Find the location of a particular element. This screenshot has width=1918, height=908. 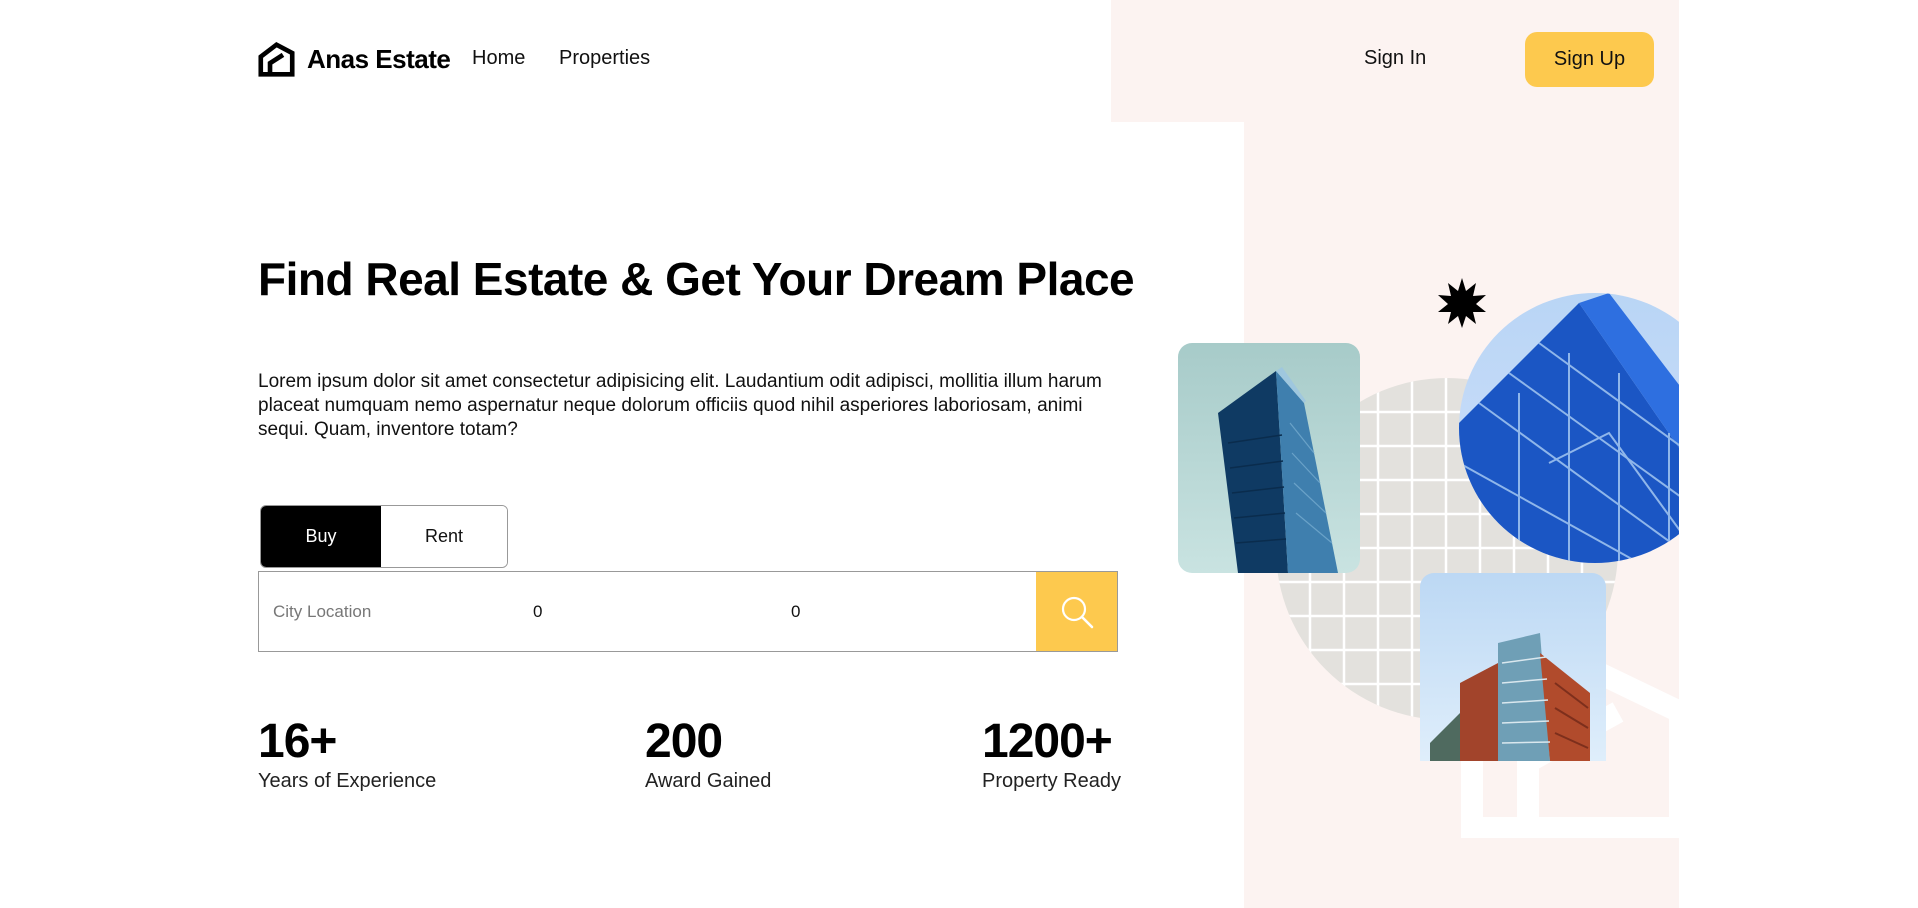

nav-home-link: Home is located at coordinates (498, 58).